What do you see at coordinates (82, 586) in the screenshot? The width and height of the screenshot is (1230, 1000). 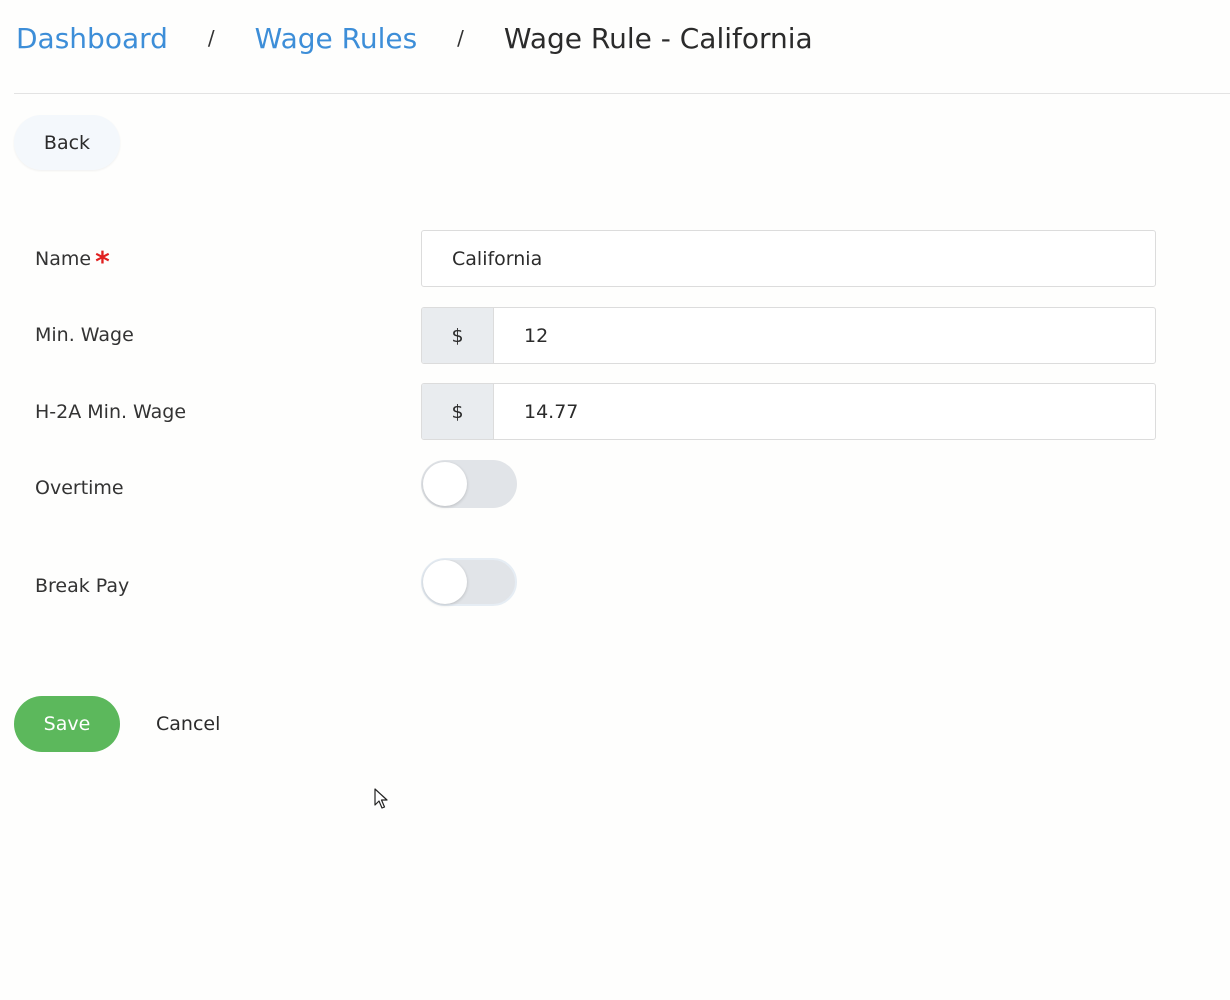 I see `break-pay-label: Break Pay` at bounding box center [82, 586].